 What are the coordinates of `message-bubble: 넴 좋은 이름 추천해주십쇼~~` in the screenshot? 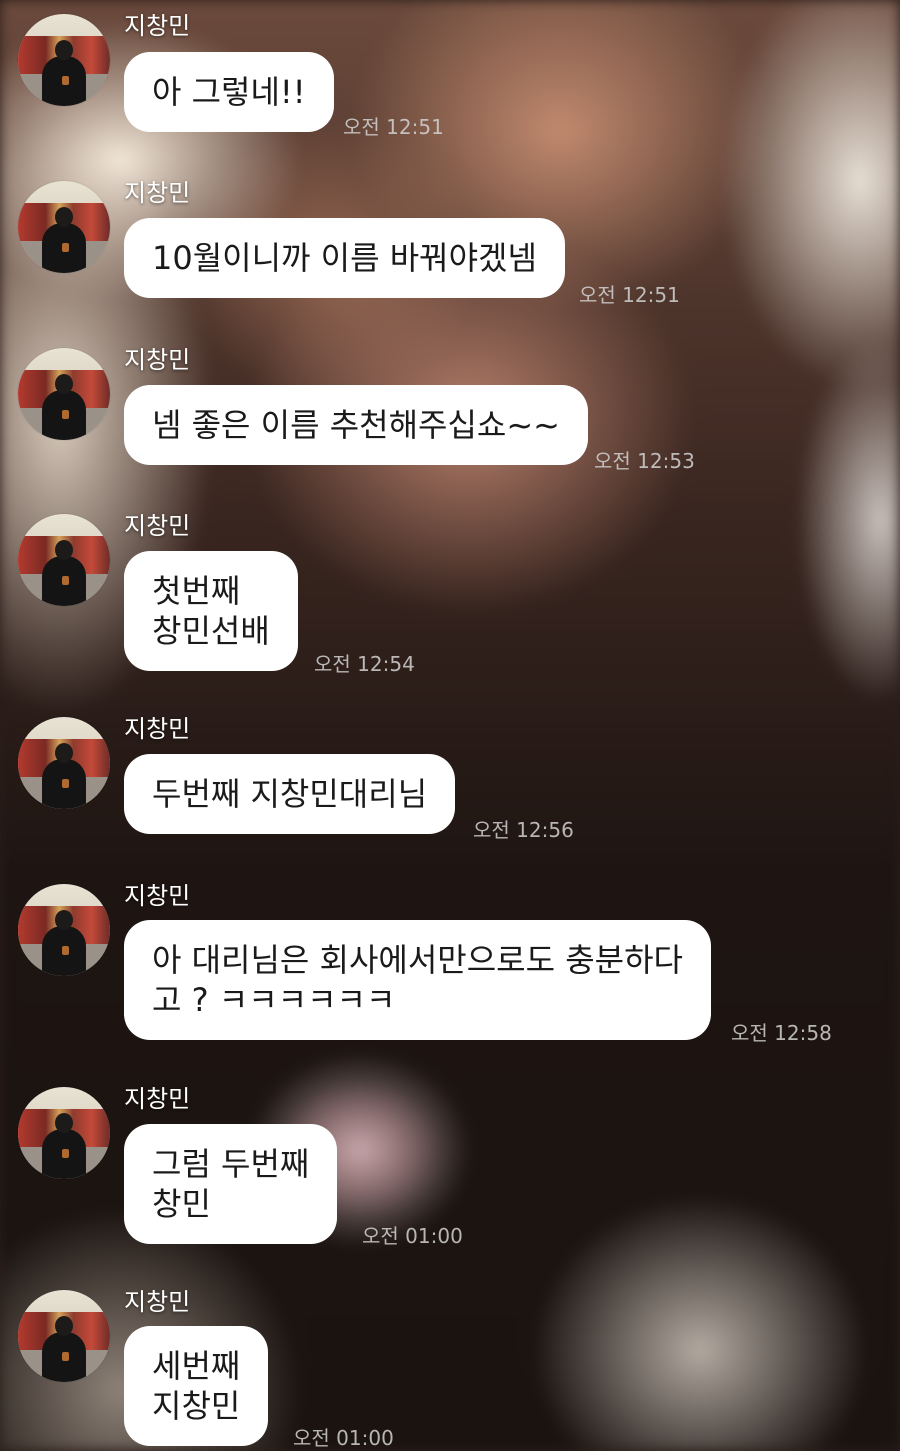 It's located at (356, 425).